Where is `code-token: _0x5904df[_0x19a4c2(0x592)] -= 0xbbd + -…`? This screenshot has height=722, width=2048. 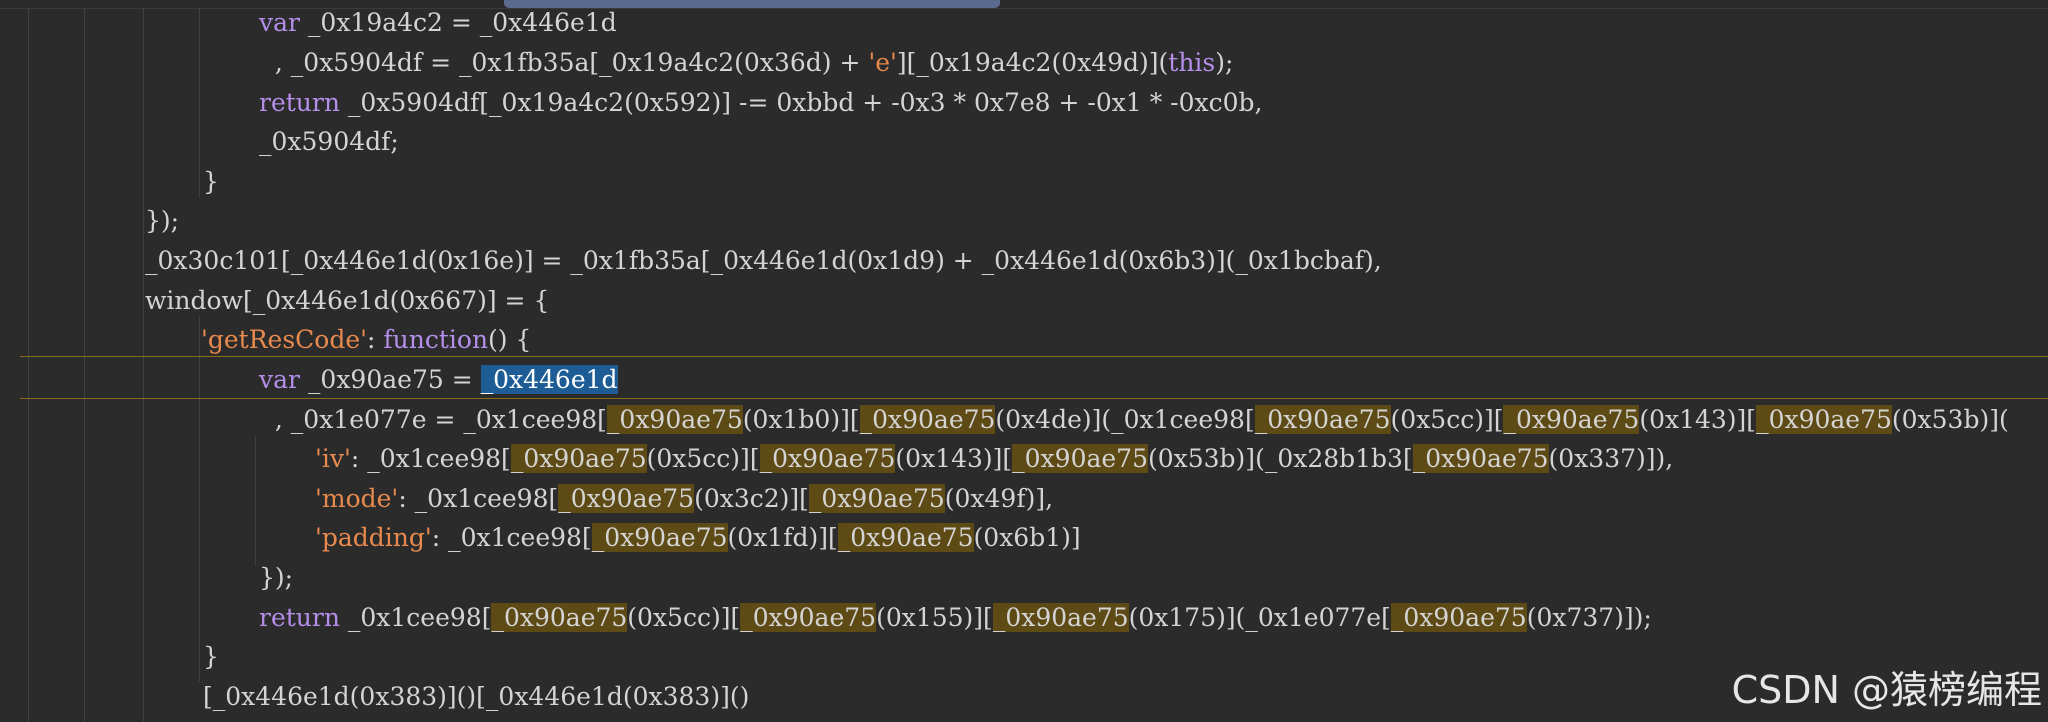
code-token: _0x5904df[_0x19a4c2(0x592)] -= 0xbbd + -… is located at coordinates (801, 102).